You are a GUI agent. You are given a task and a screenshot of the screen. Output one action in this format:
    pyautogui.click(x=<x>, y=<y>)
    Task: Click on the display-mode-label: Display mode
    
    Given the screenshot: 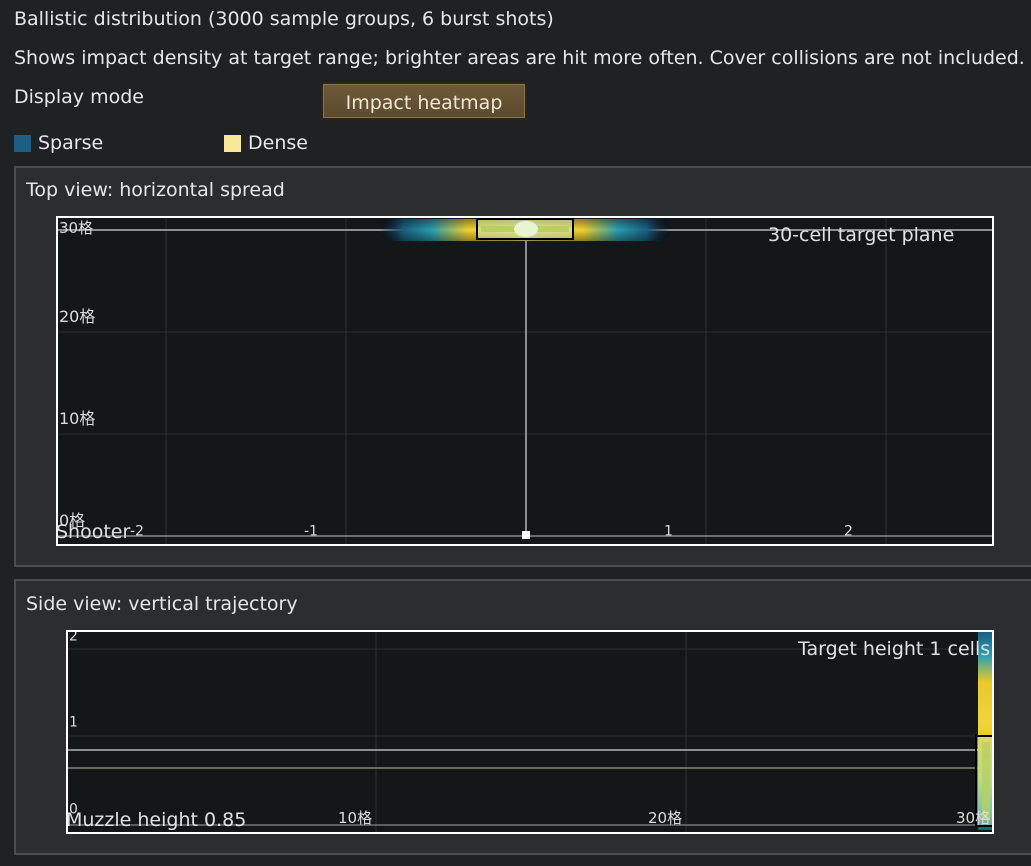 What is the action you would take?
    pyautogui.click(x=79, y=97)
    